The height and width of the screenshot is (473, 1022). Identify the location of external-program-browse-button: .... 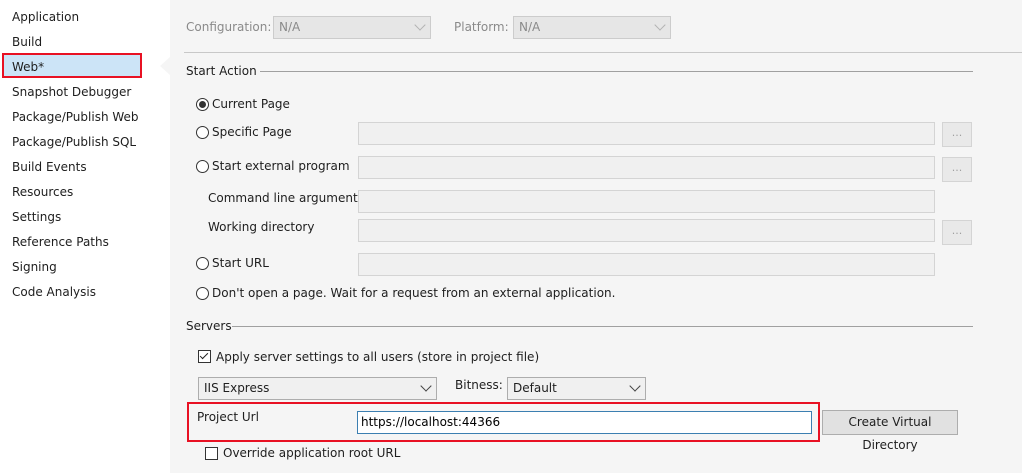
(957, 169).